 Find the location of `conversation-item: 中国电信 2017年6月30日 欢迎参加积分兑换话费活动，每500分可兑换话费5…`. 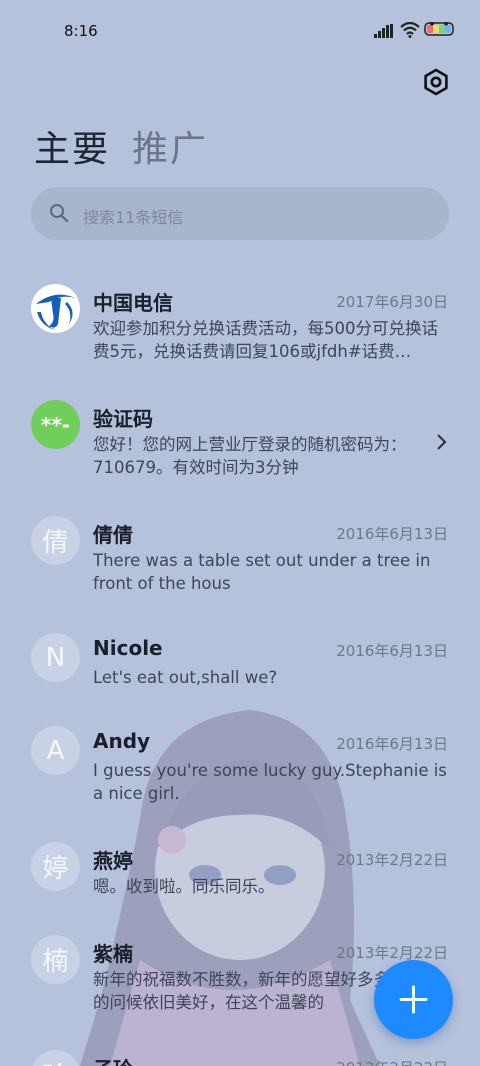

conversation-item: 中国电信 2017年6月30日 欢迎参加积分兑换话费活动，每500分可兑换话费5… is located at coordinates (240, 330).